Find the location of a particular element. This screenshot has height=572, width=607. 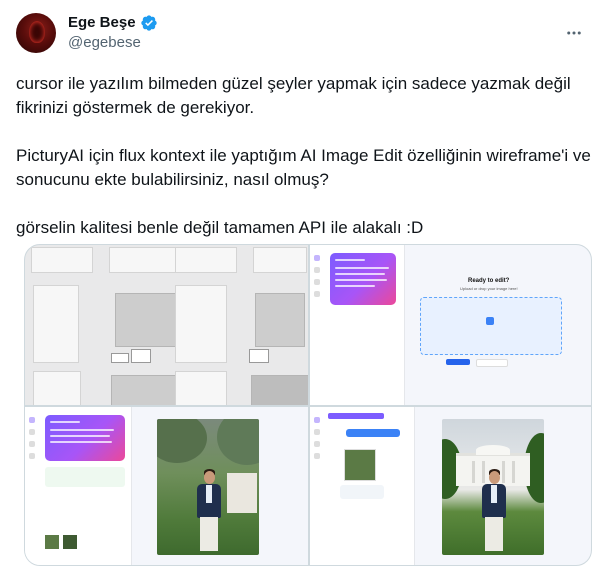

verified-badge-icon is located at coordinates (148, 23).